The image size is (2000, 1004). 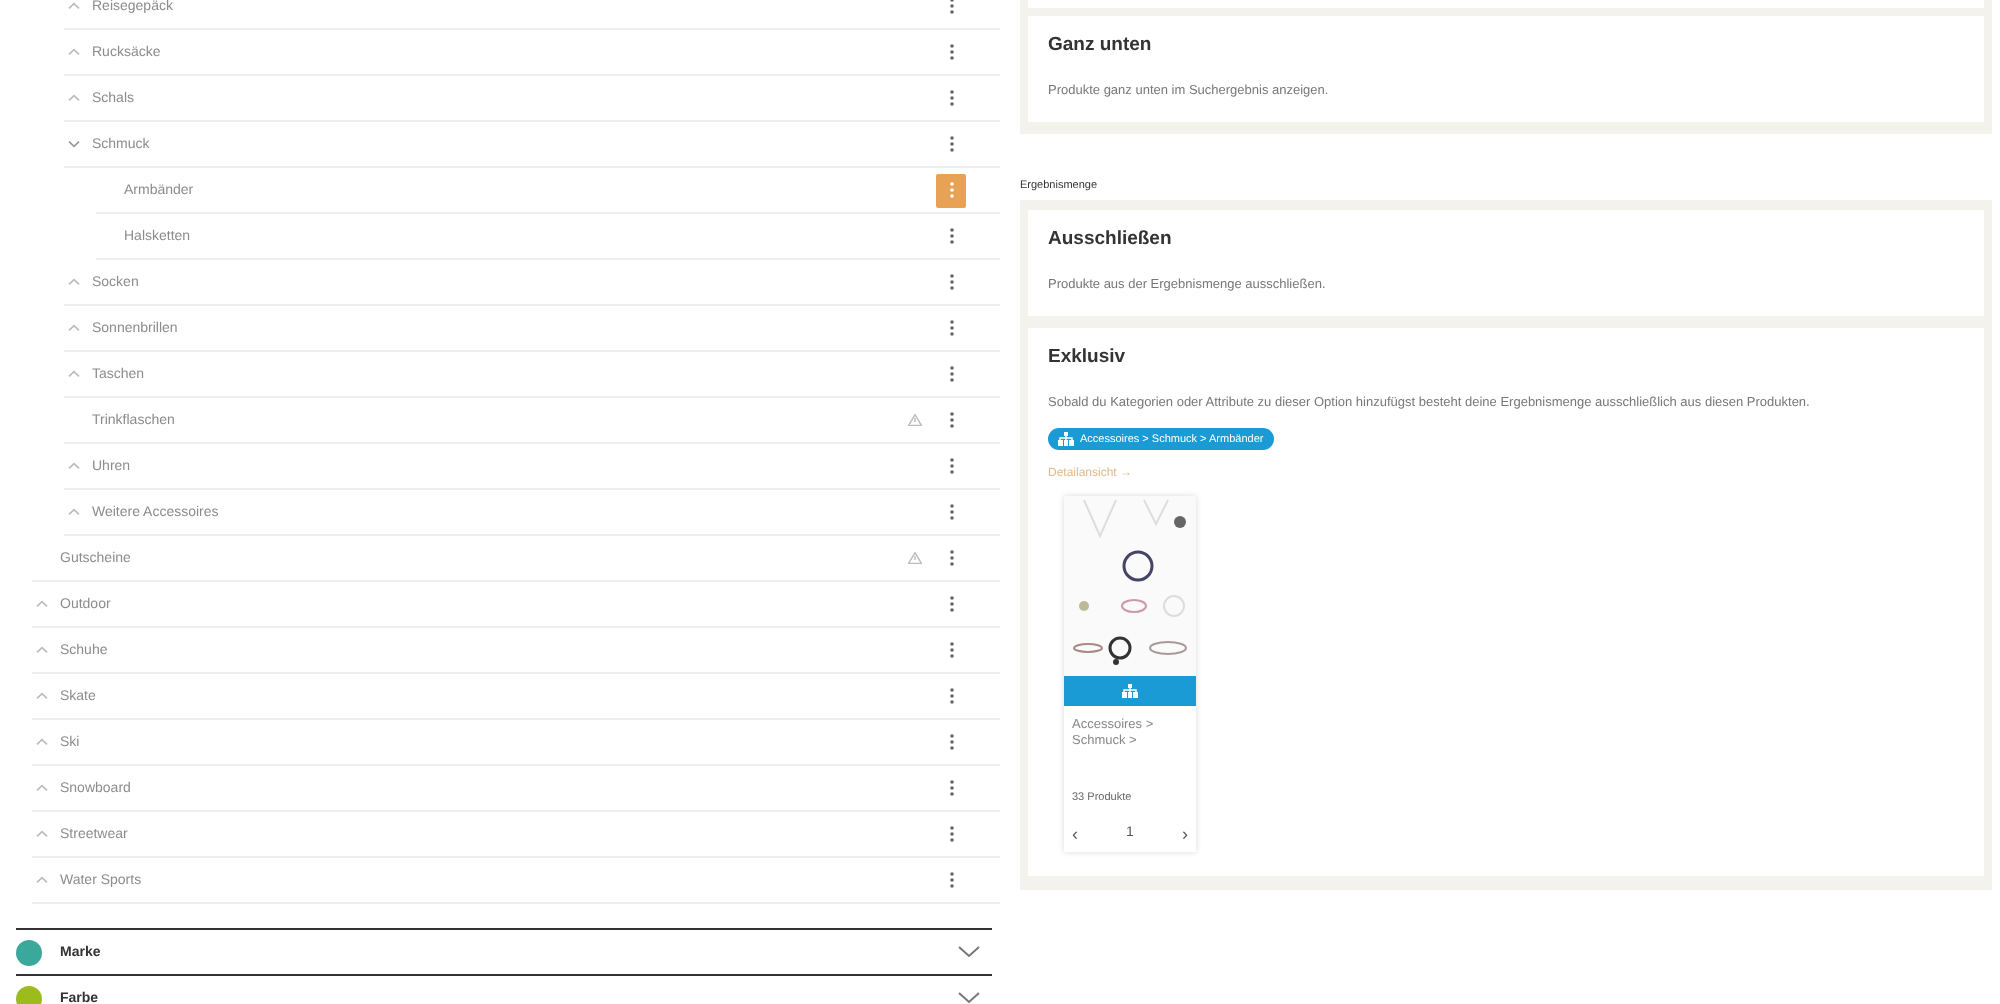 I want to click on option-title: Ganz unten, so click(x=1101, y=45).